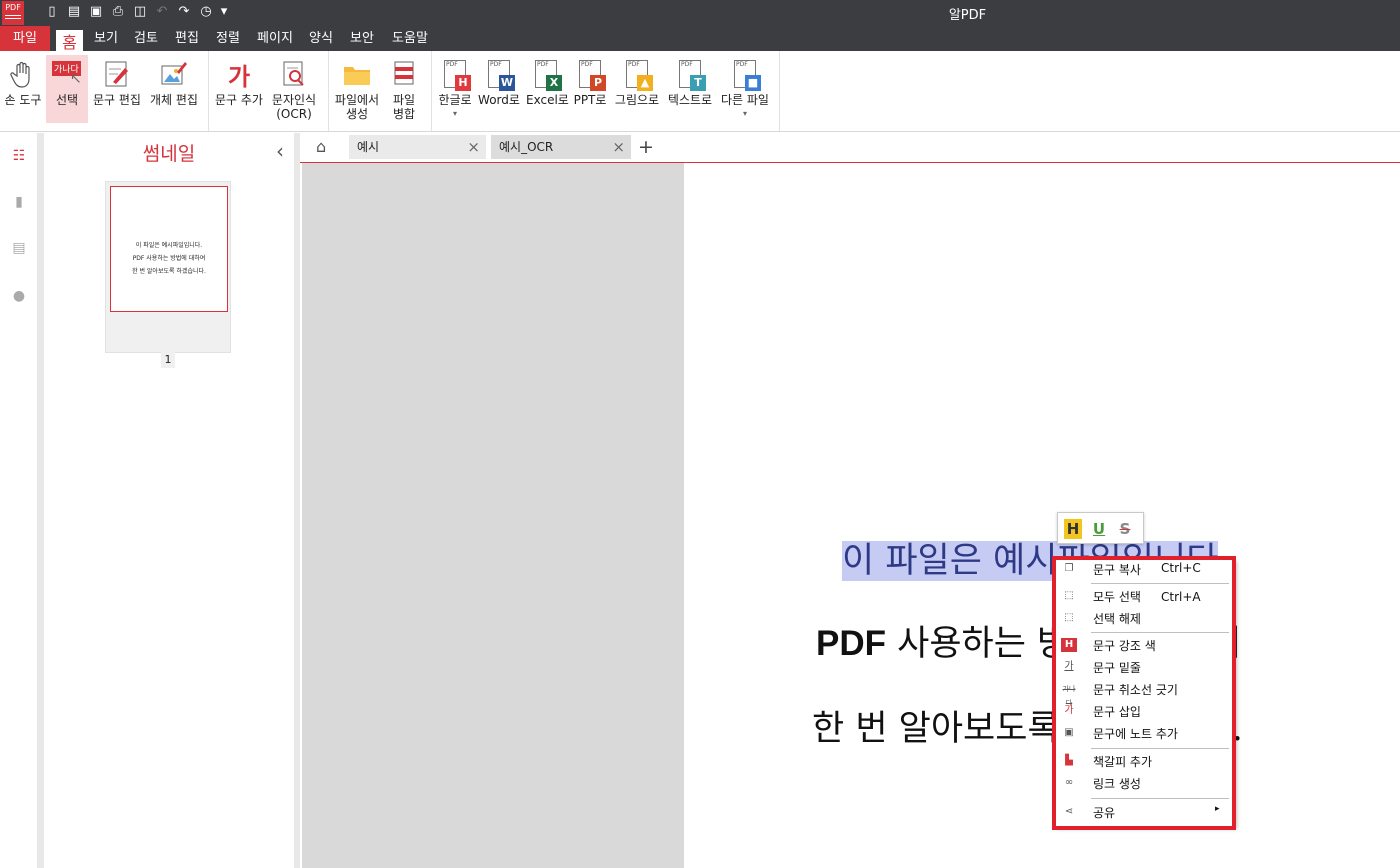 The width and height of the screenshot is (1400, 868). What do you see at coordinates (700, 13) in the screenshot?
I see `title-bar: PDF ▯ ▤ ▣ ⎙ ◫ ↶ ↷ ◷ ▾ 알PDF` at bounding box center [700, 13].